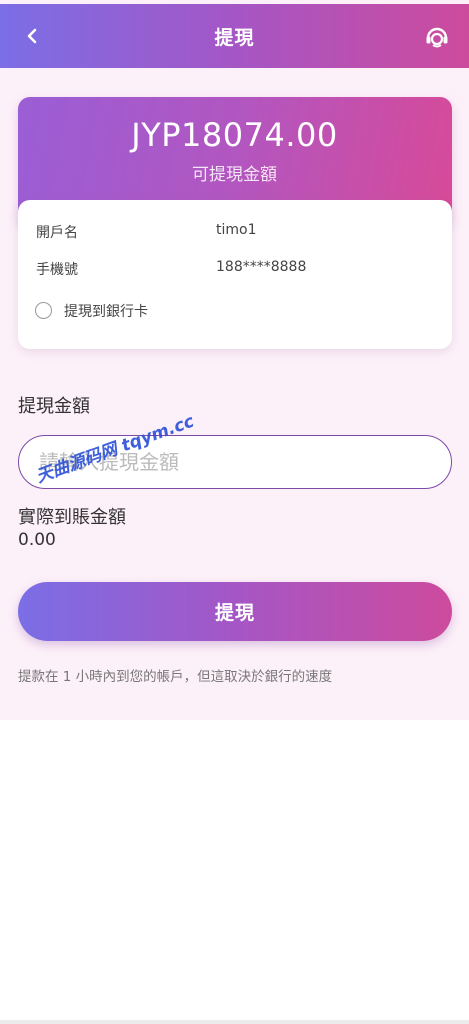 Image resolution: width=469 pixels, height=1024 pixels. What do you see at coordinates (57, 233) in the screenshot?
I see `account-name-label: 開戶名` at bounding box center [57, 233].